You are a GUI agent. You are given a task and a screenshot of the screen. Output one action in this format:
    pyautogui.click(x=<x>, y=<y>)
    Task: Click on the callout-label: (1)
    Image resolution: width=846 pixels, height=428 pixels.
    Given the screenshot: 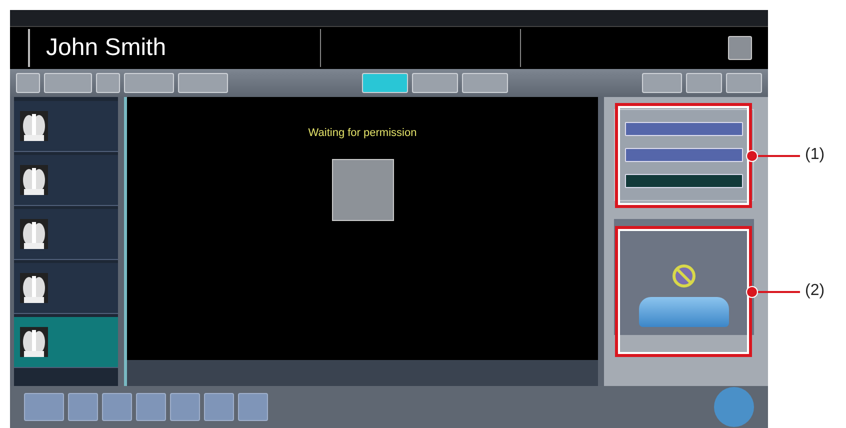 What is the action you would take?
    pyautogui.click(x=815, y=155)
    